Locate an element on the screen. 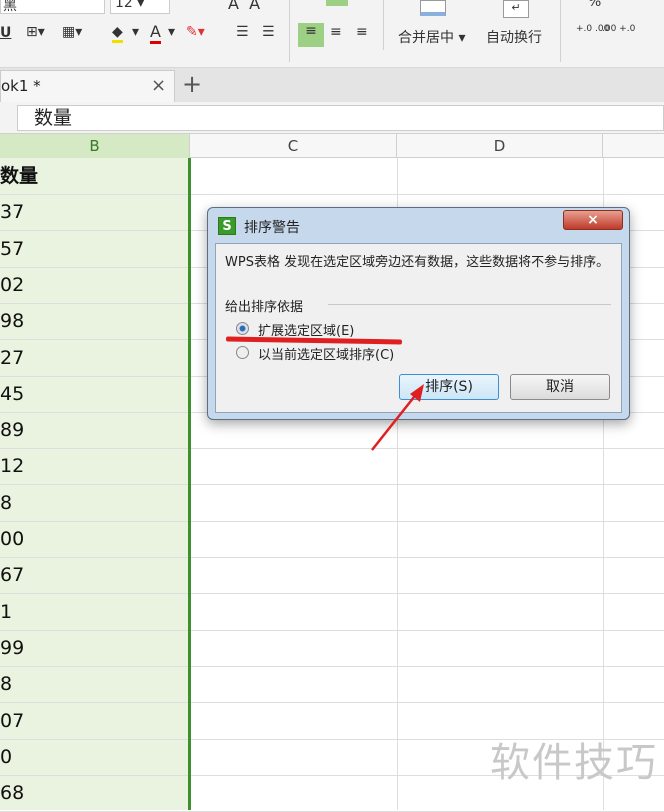 This screenshot has height=812, width=664. column-header-b: B is located at coordinates (95, 146).